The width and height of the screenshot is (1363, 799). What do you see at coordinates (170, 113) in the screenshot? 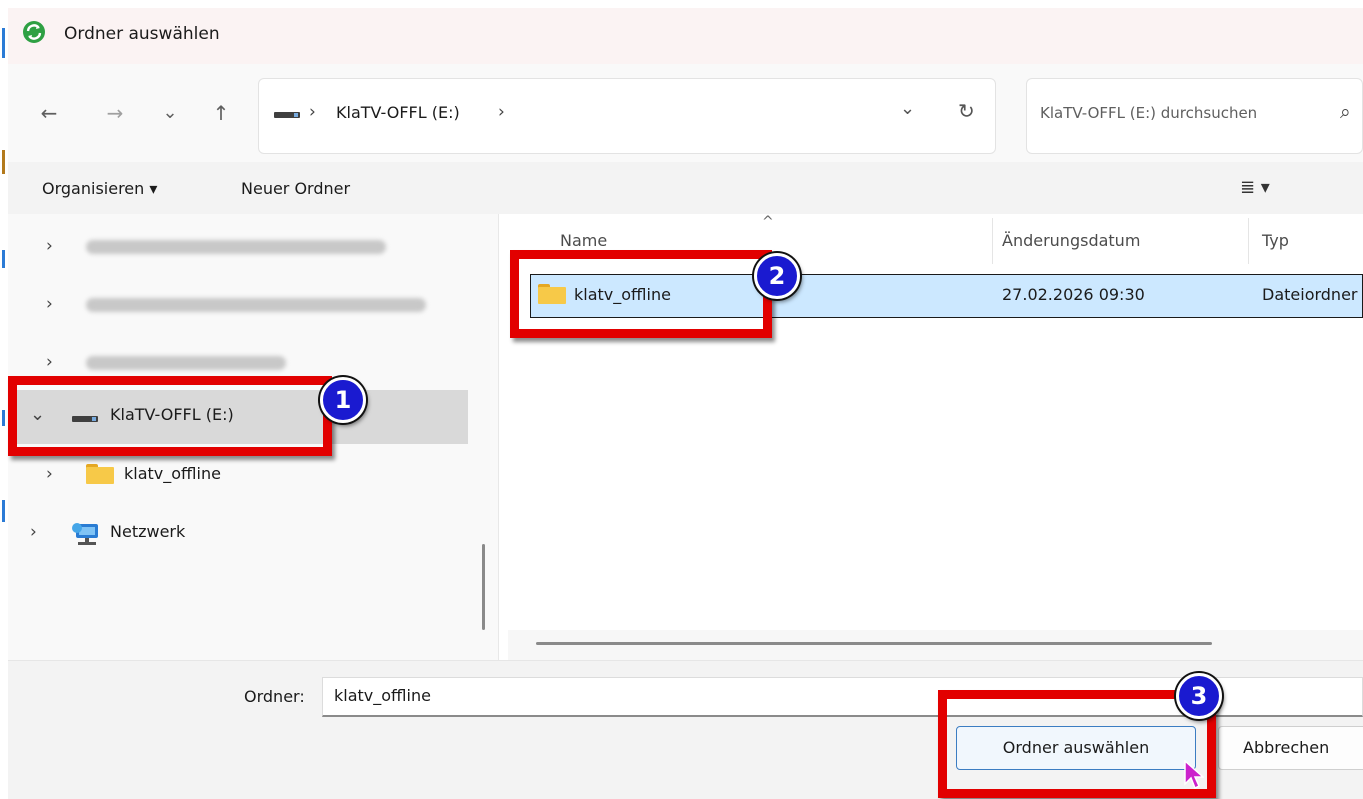
I see `recent-locations-icon: ⌄` at bounding box center [170, 113].